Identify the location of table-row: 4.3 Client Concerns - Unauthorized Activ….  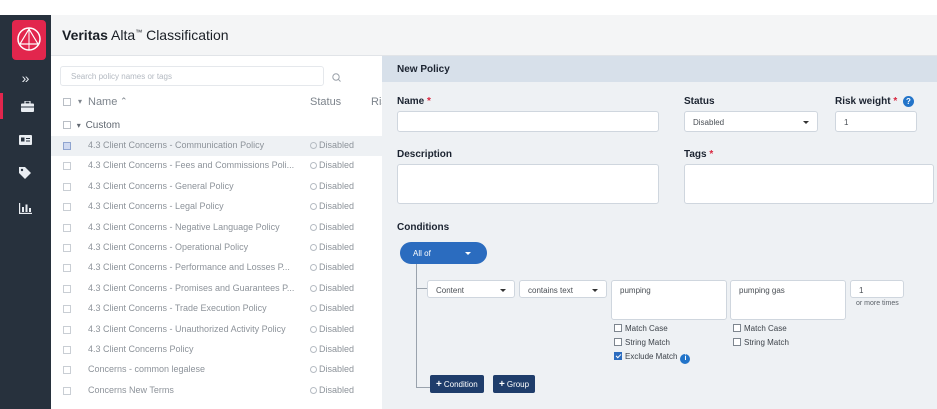
(216, 330).